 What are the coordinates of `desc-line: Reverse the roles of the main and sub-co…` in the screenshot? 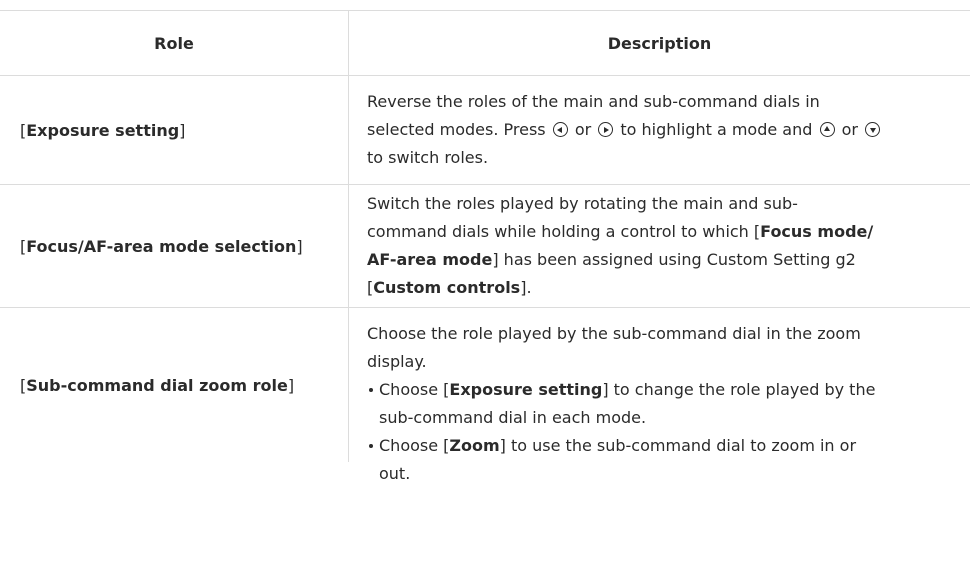 It's located at (593, 101).